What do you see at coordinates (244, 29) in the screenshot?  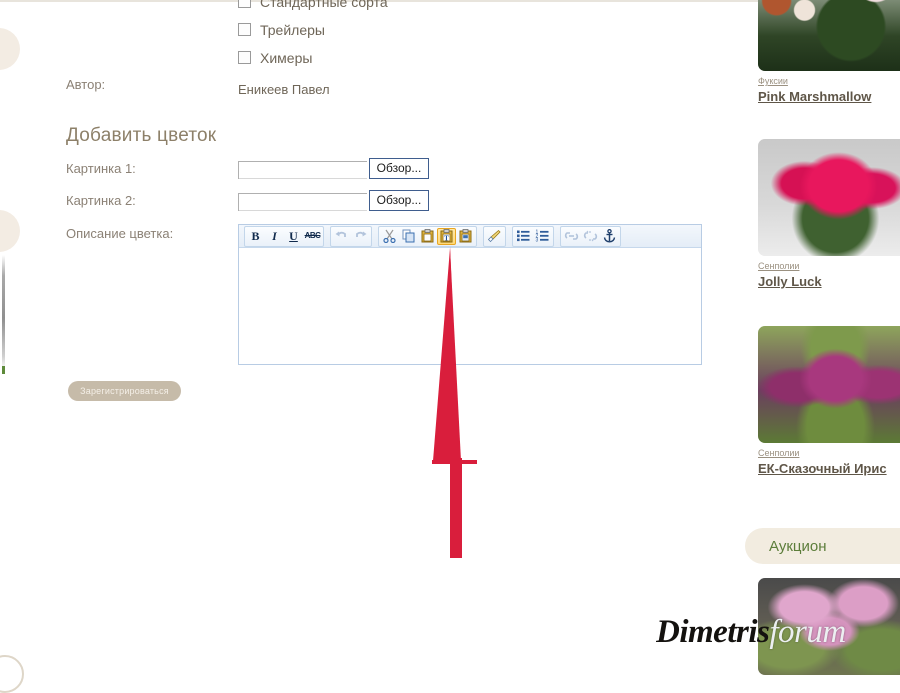 I see `checkbox-trailers` at bounding box center [244, 29].